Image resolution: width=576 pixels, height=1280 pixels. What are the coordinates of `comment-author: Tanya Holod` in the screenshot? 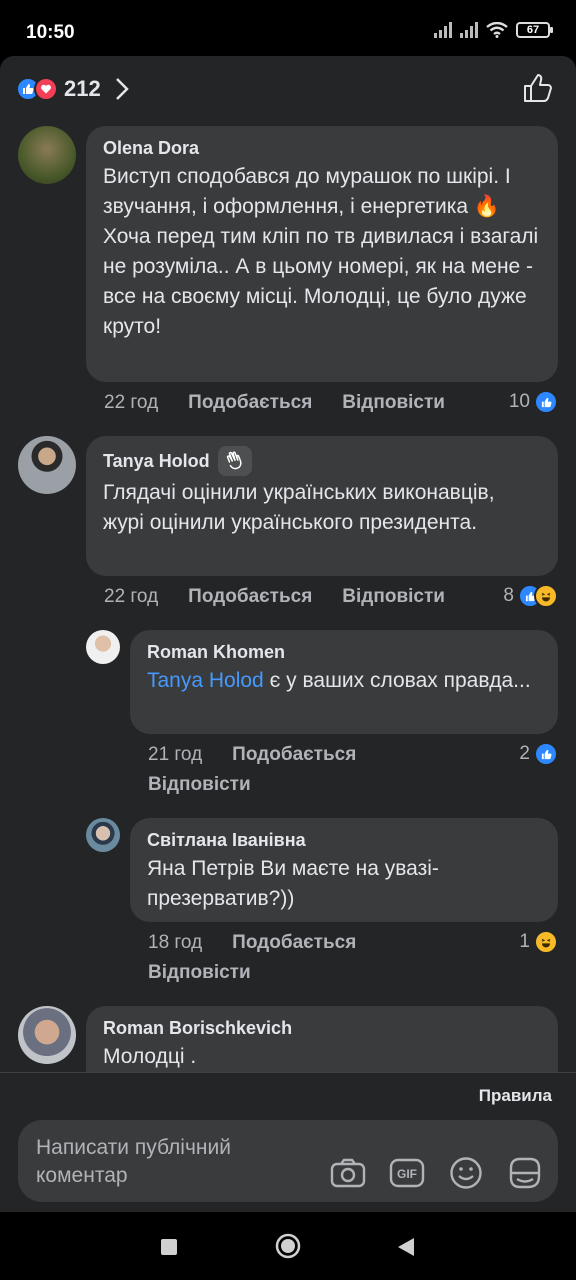 It's located at (322, 461).